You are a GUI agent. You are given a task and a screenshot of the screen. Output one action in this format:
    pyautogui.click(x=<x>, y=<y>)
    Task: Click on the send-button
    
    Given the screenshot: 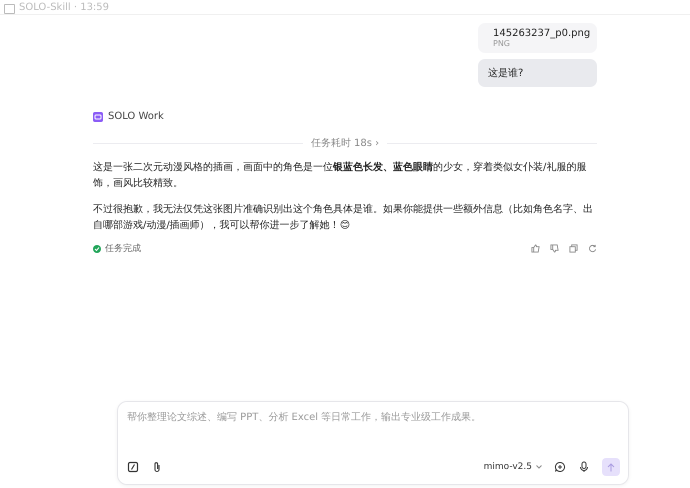 What is the action you would take?
    pyautogui.click(x=611, y=467)
    